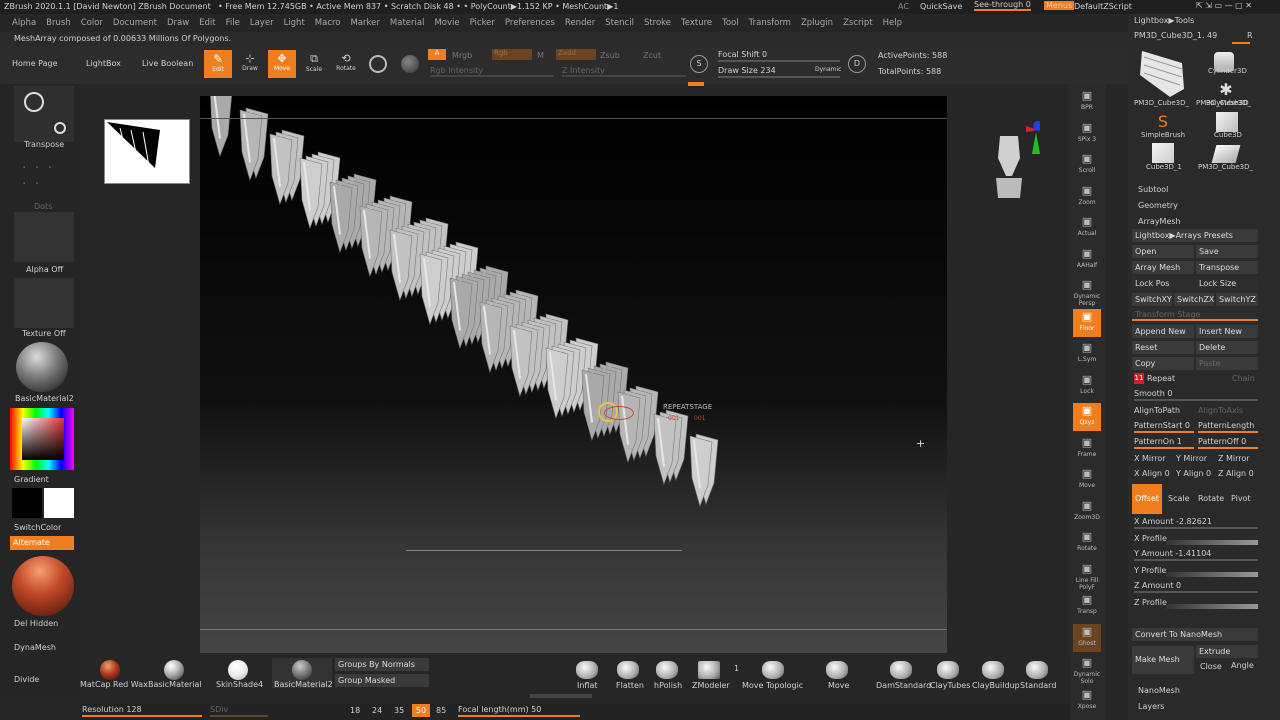 The image size is (1280, 720). I want to click on arrays-presets-button: Lightbox▶Arrays Presets, so click(1195, 235).